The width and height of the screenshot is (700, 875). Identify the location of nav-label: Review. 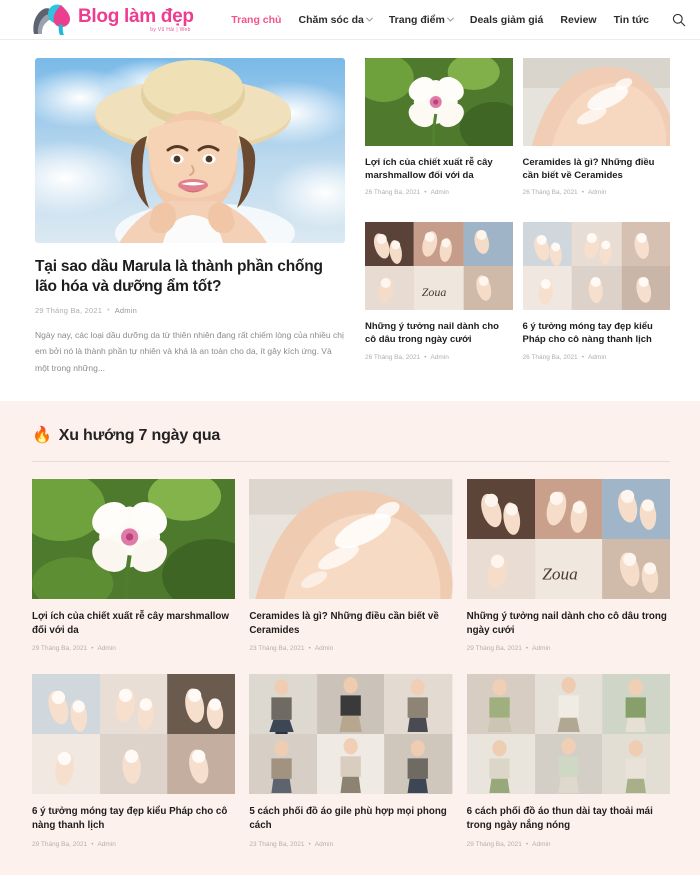
(578, 19).